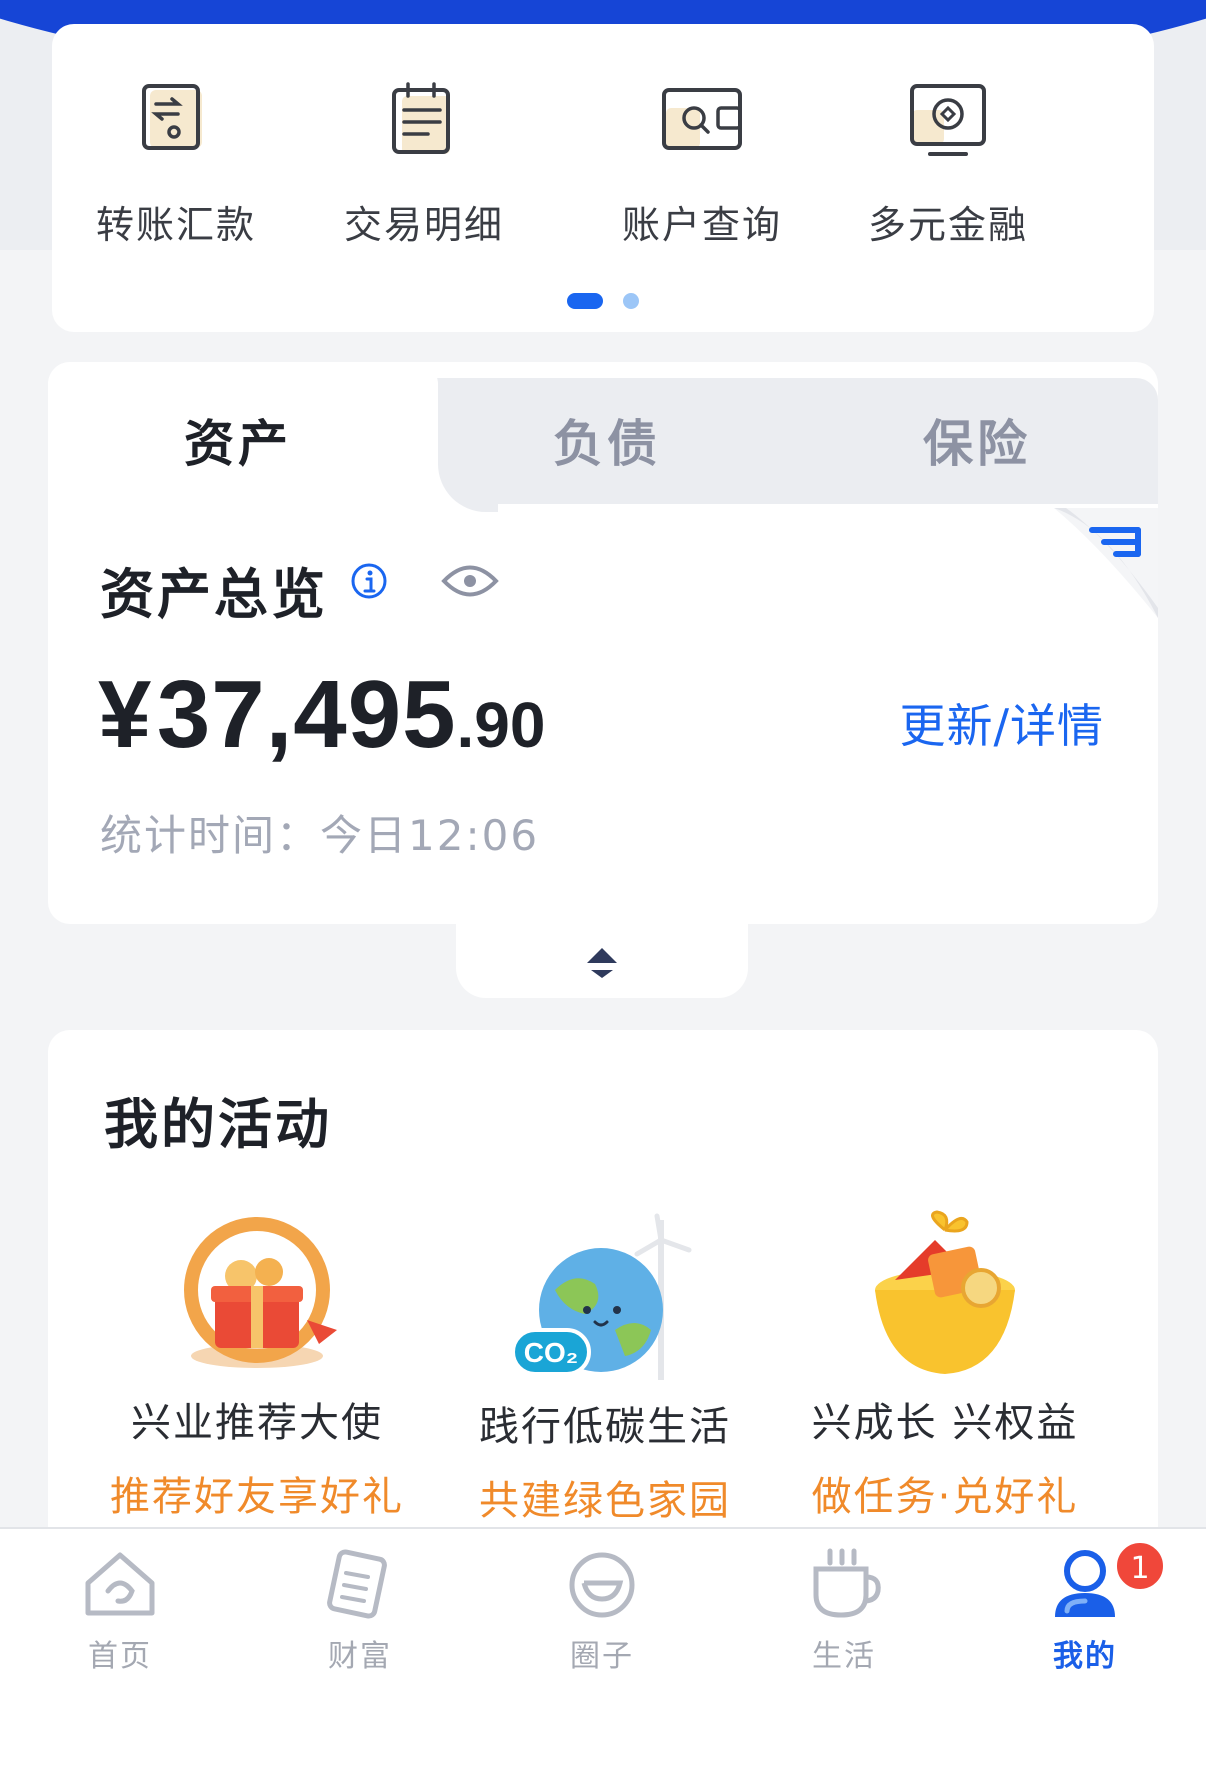 This screenshot has width=1206, height=1770. Describe the element at coordinates (945, 1423) in the screenshot. I see `activity-growth-name: 兴成长 兴权益` at that location.